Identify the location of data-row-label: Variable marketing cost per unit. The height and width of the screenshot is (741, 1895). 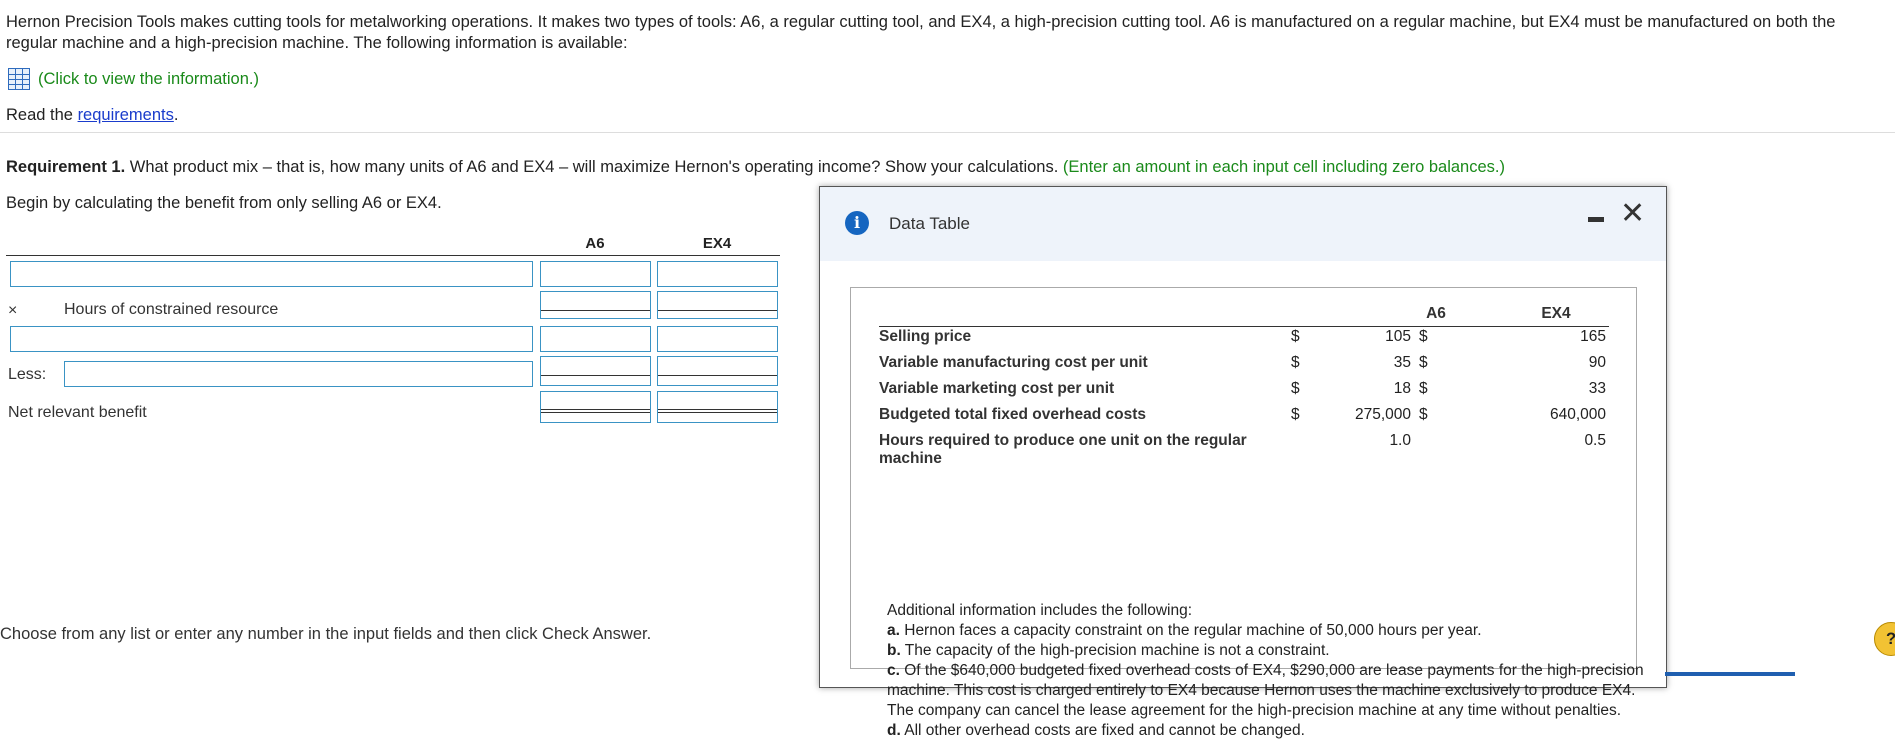
(997, 388).